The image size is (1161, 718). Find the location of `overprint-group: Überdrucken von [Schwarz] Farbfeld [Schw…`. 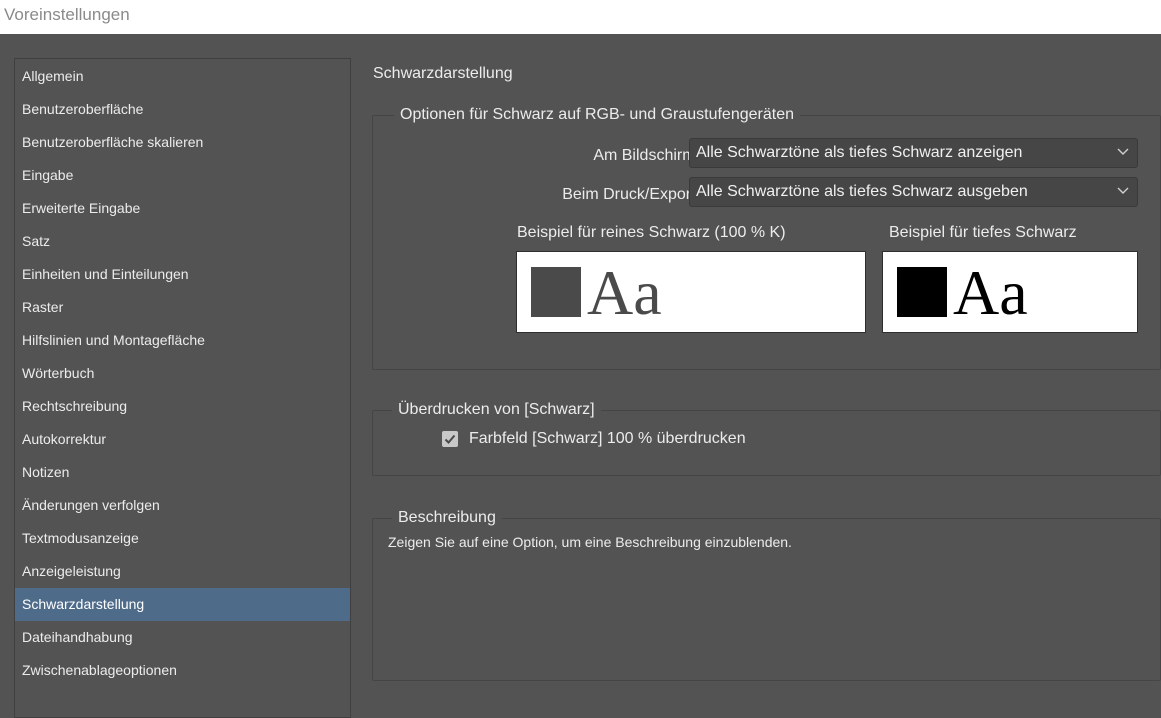

overprint-group: Überdrucken von [Schwarz] Farbfeld [Schw… is located at coordinates (766, 438).